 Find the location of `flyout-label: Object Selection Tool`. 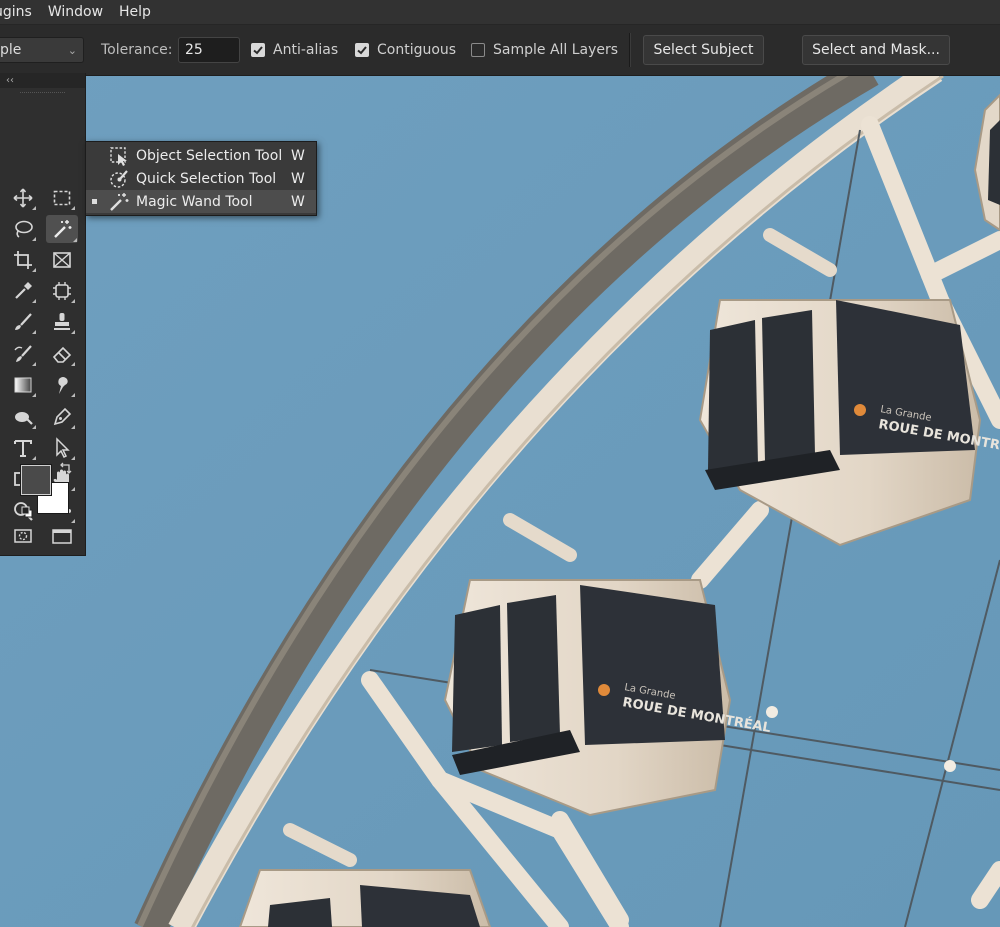

flyout-label: Object Selection Tool is located at coordinates (209, 155).